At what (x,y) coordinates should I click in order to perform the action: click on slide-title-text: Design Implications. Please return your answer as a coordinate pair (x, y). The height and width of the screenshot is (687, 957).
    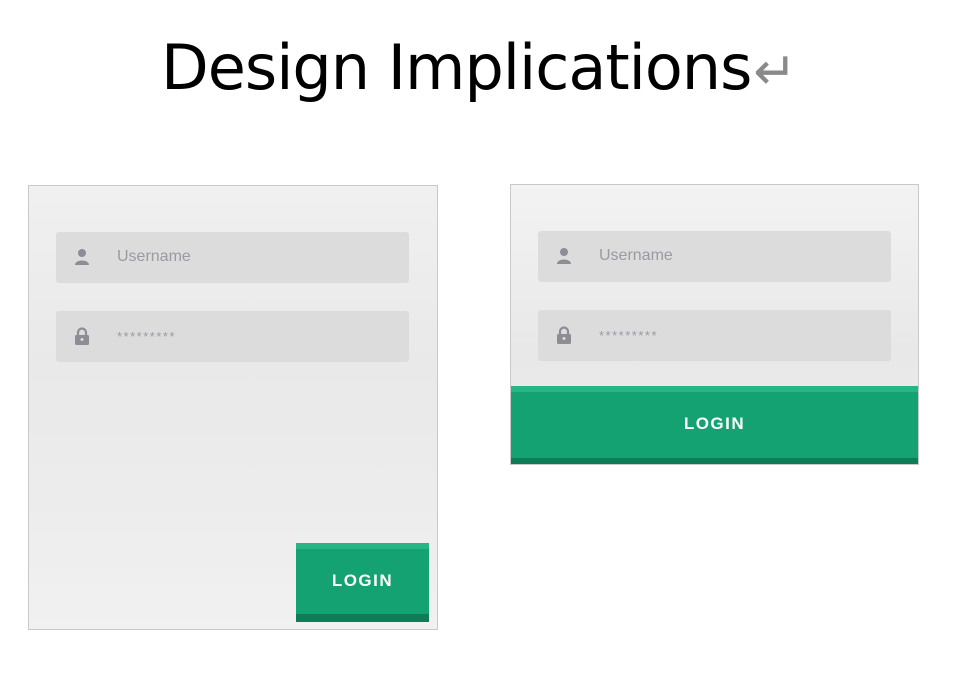
    Looking at the image, I should click on (456, 67).